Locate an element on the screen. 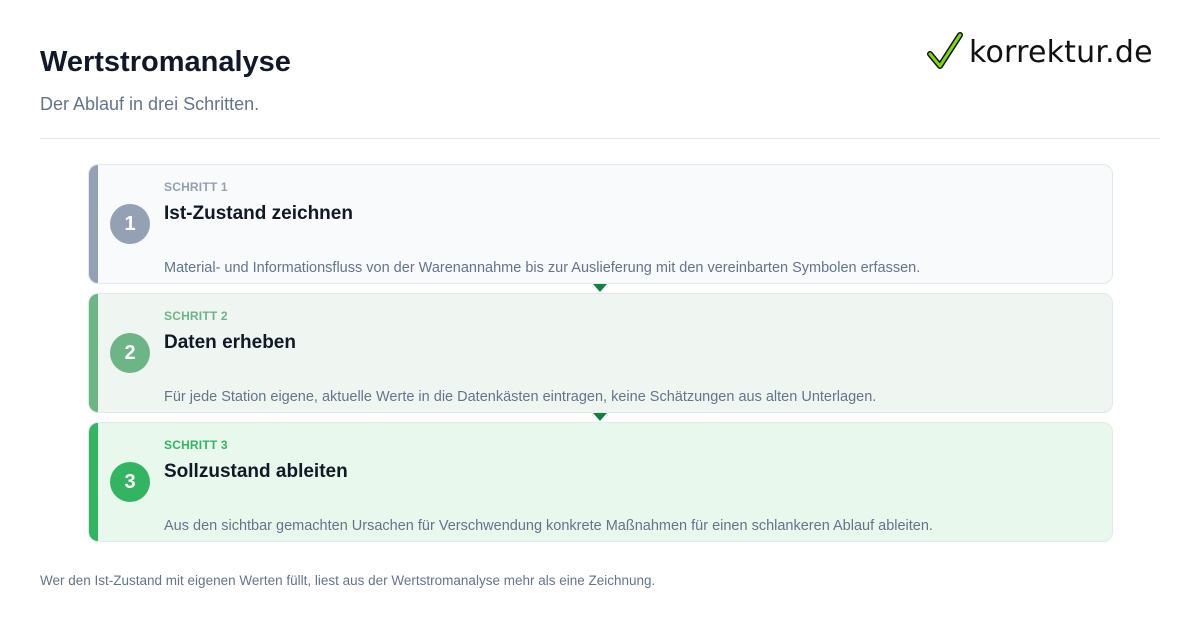 The image size is (1200, 630). step-title: Daten erheben is located at coordinates (230, 342).